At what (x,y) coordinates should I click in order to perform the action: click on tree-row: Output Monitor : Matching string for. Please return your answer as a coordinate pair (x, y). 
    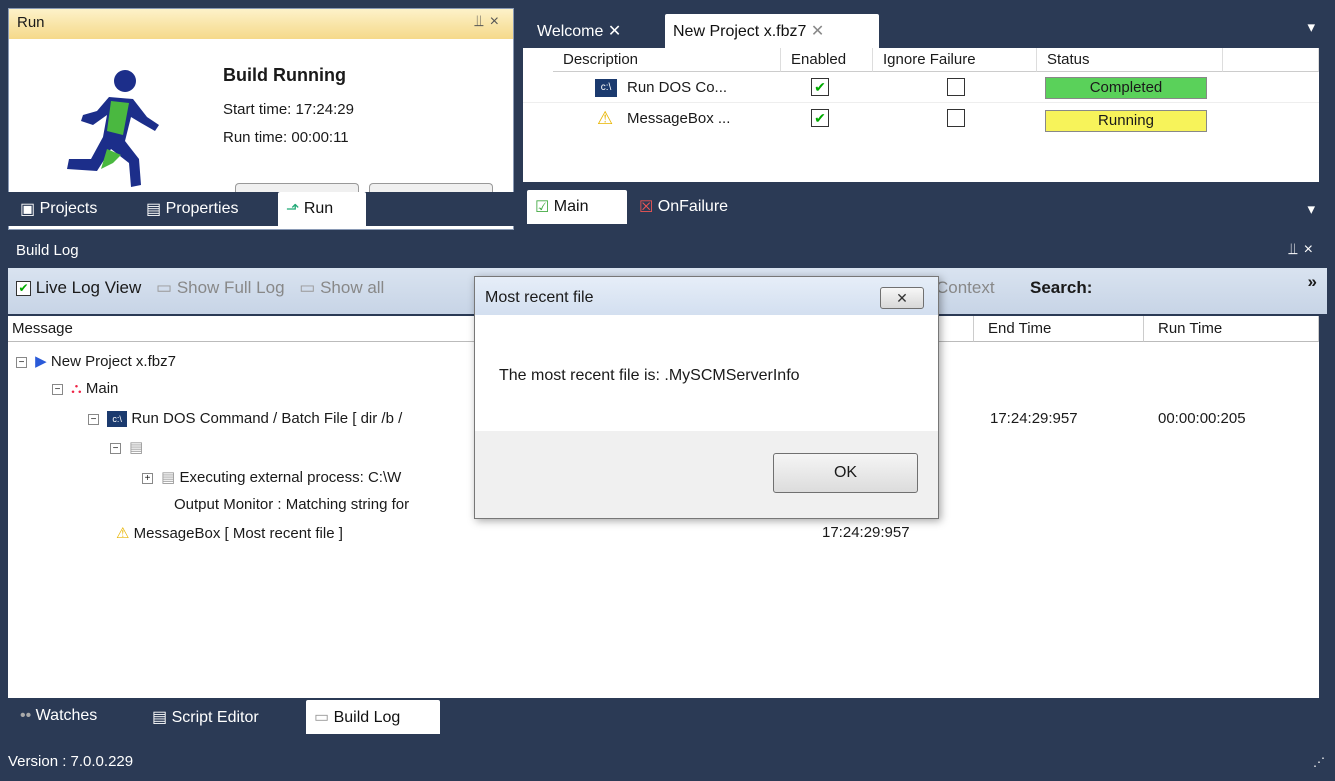
    Looking at the image, I should click on (291, 504).